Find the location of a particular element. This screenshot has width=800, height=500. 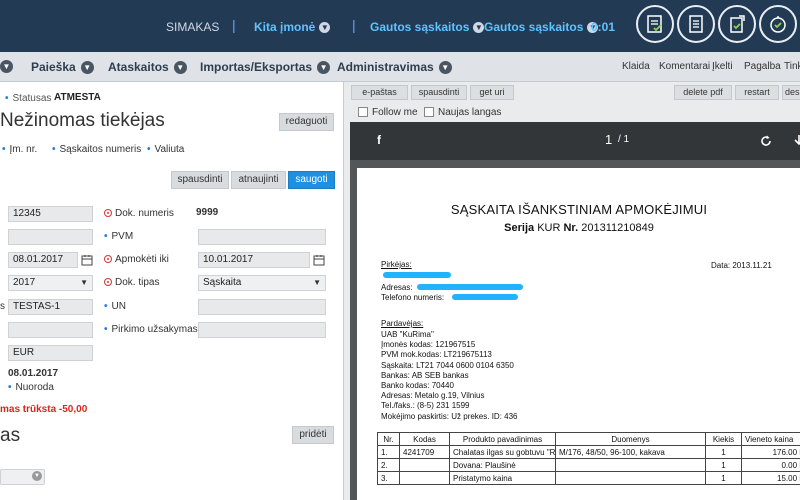

document-button is located at coordinates (696, 24).